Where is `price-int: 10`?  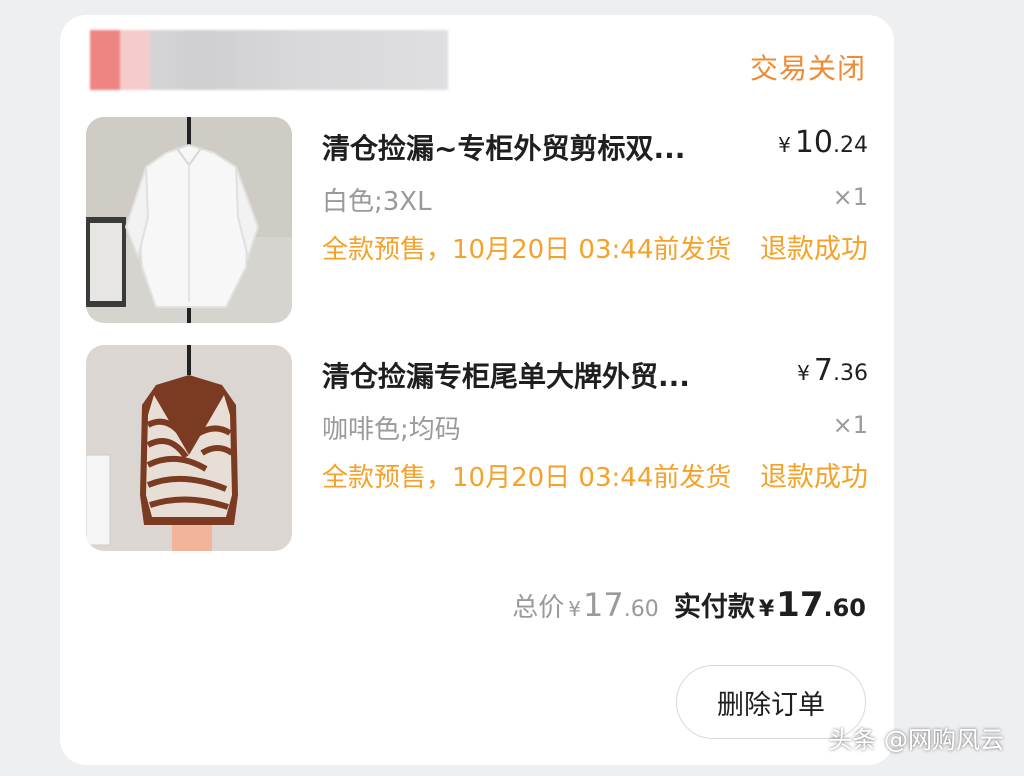 price-int: 10 is located at coordinates (813, 142).